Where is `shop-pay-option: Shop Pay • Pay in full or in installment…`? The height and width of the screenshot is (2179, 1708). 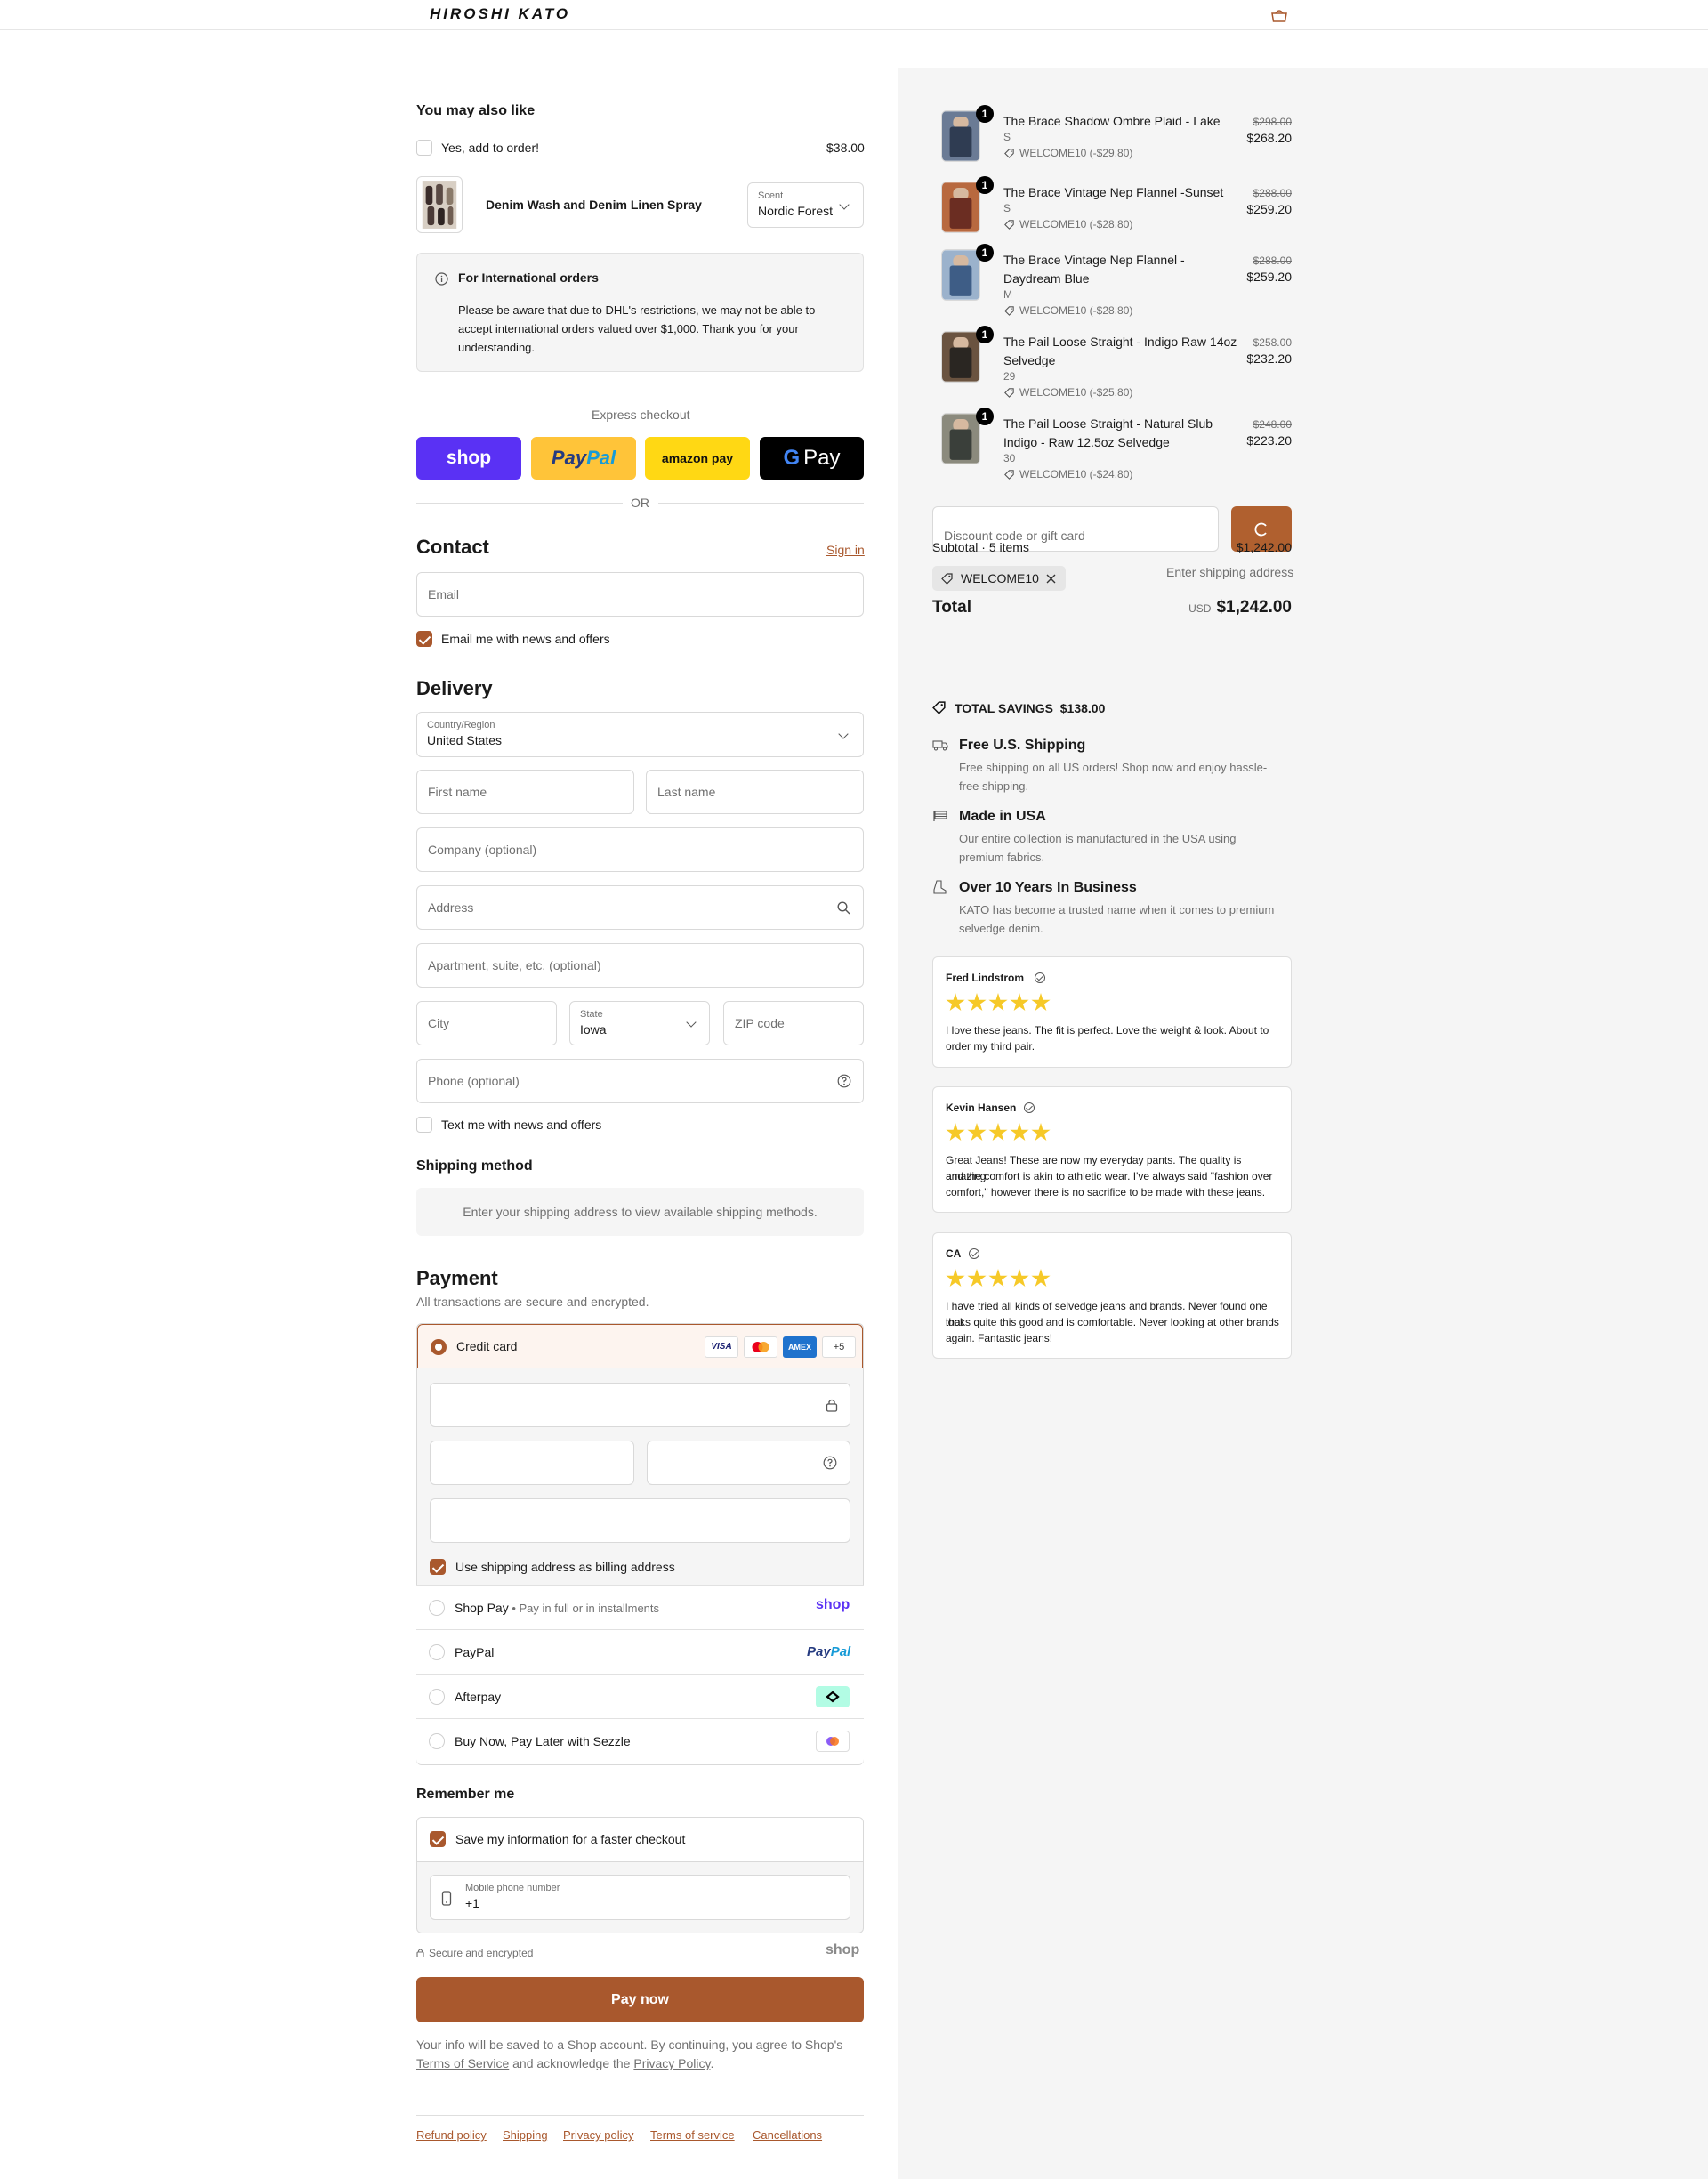 shop-pay-option: Shop Pay • Pay in full or in installment… is located at coordinates (640, 1607).